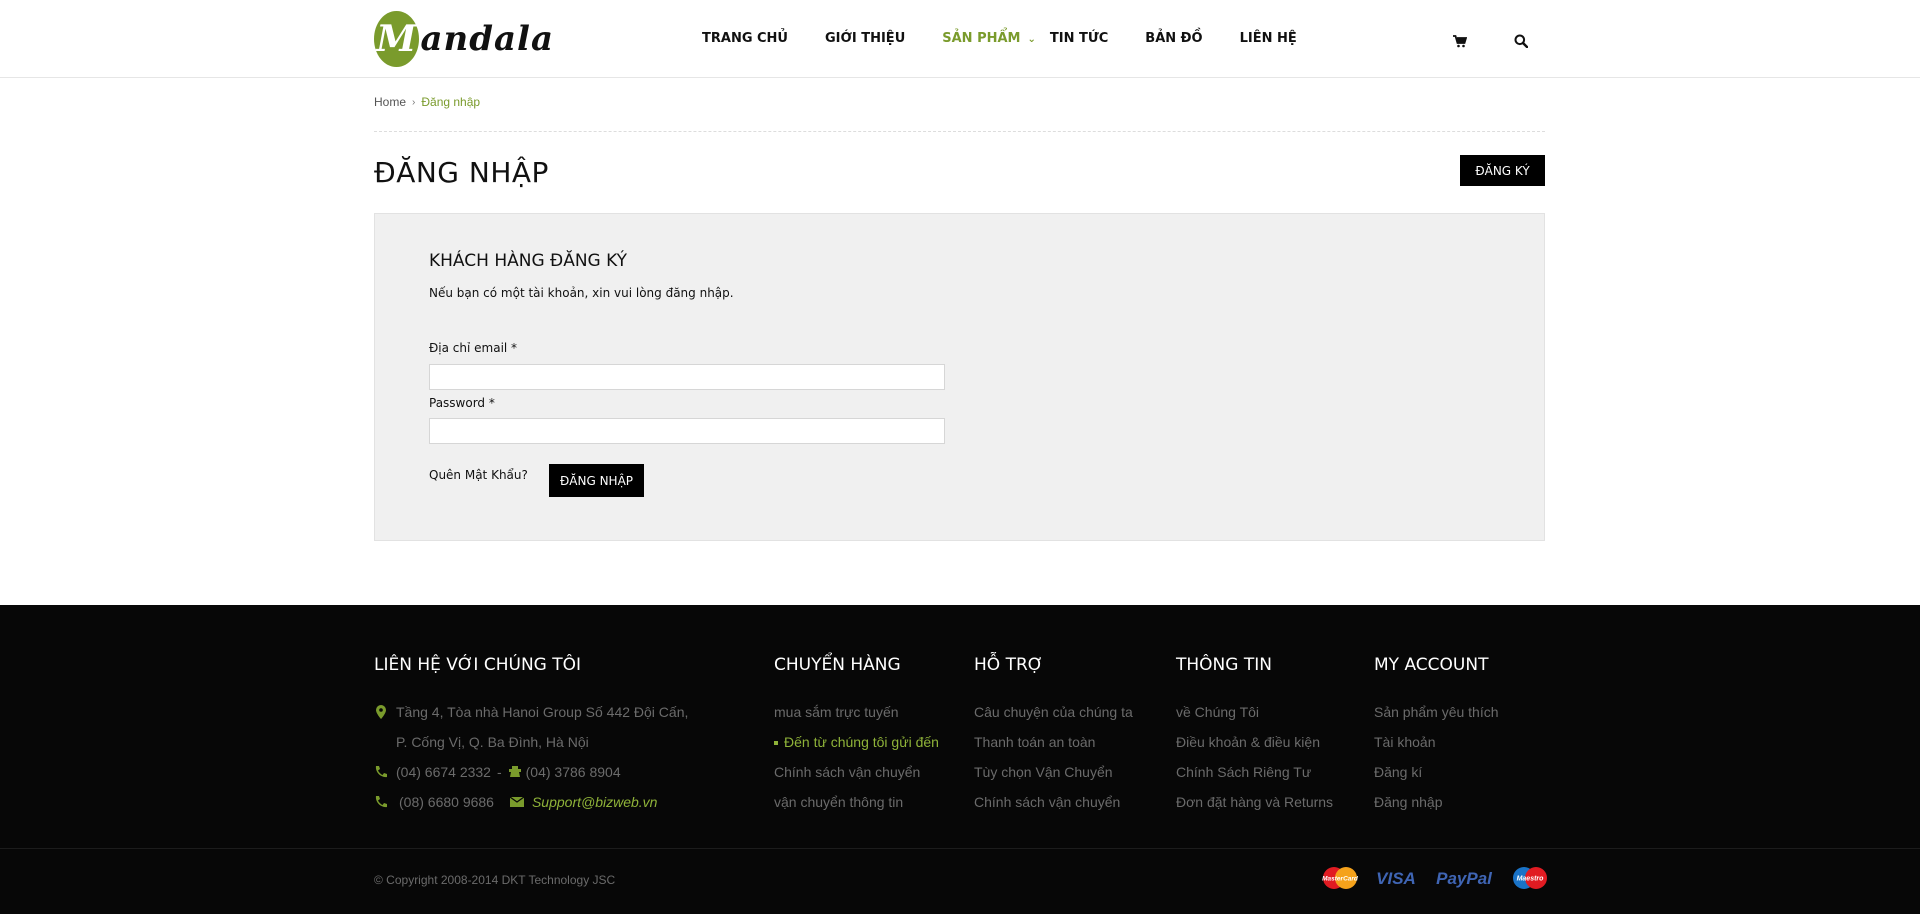  I want to click on footer-link-label: Đến từ chúng tôi gửi đến, so click(861, 742).